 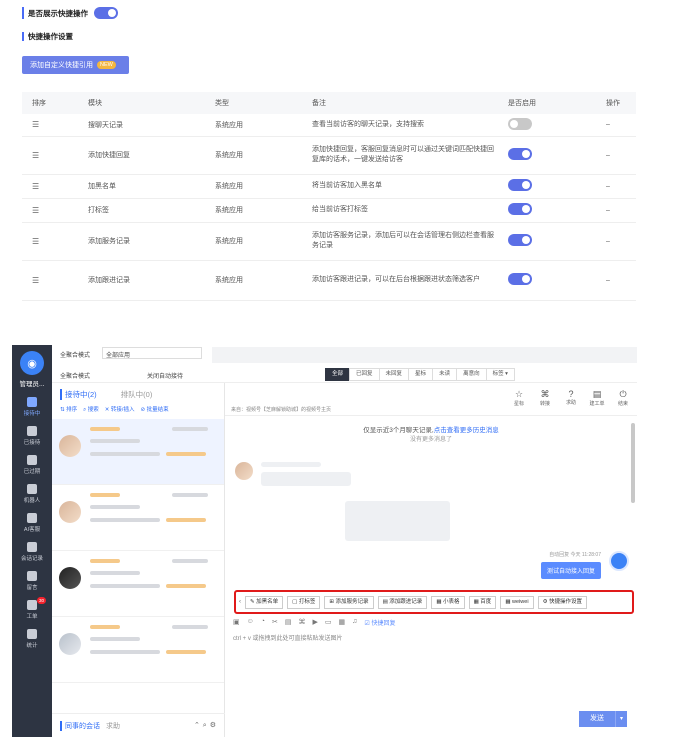 I want to click on composer-placeholder: ctrl + v 或拖拽到此处可直接粘贴发送图片, so click(x=288, y=637).